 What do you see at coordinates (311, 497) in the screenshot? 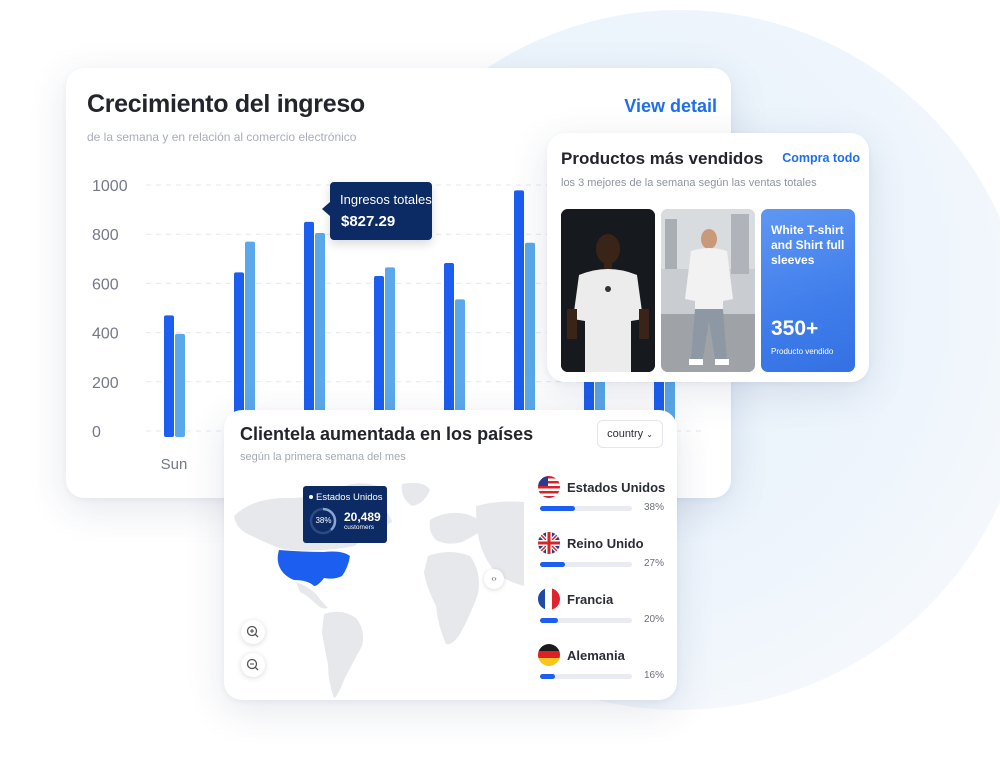
I see `tooltip-dot` at bounding box center [311, 497].